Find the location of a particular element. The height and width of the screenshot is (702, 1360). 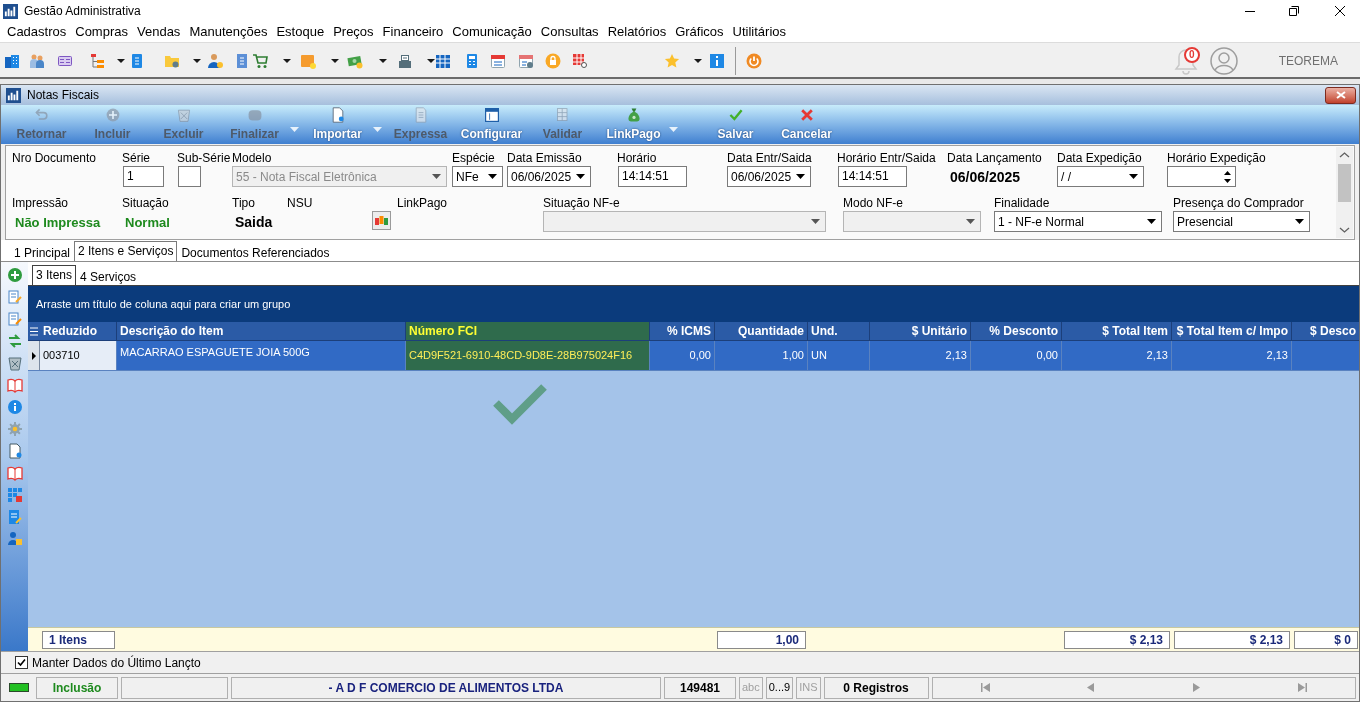

menu-item: Estoque is located at coordinates (300, 32).